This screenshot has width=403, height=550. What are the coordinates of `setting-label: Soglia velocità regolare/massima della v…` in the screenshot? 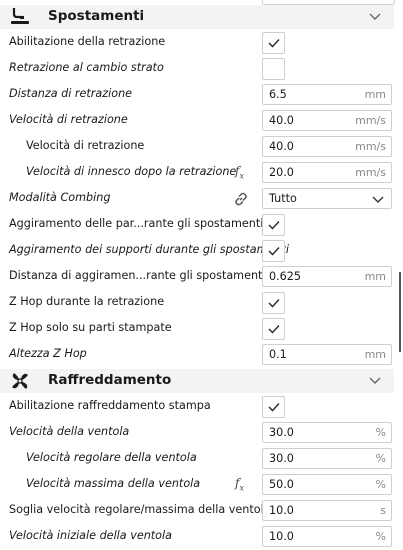 It's located at (140, 509).